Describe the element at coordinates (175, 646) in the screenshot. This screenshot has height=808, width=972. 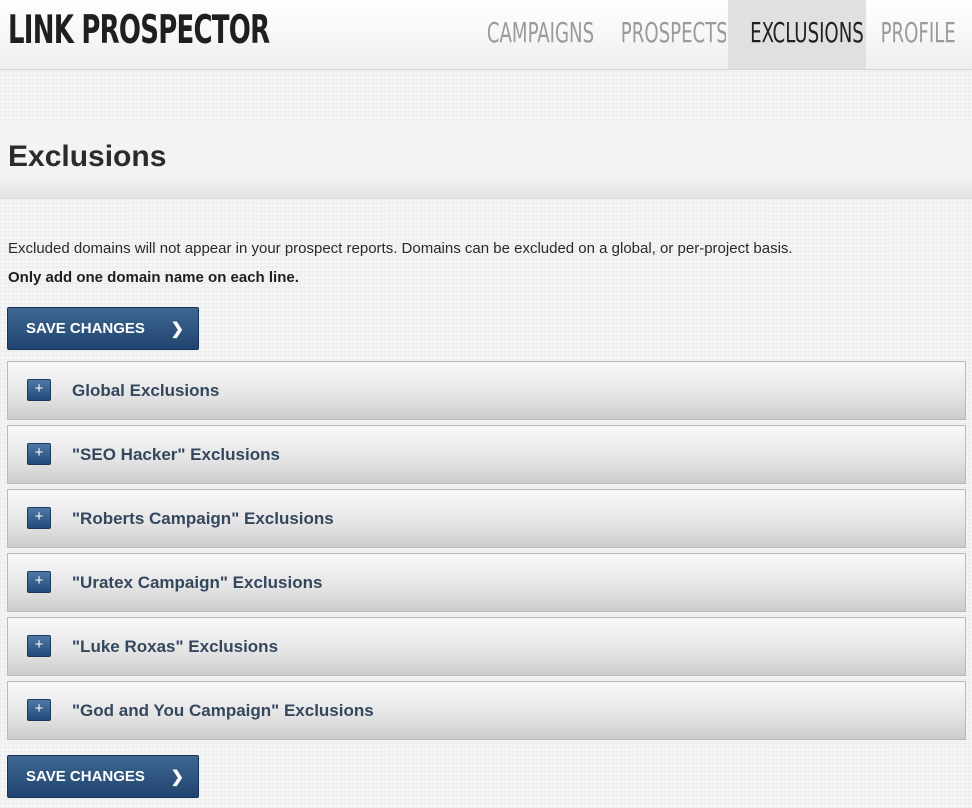
I see `panel-title: "Luke Roxas" Exclusions` at that location.